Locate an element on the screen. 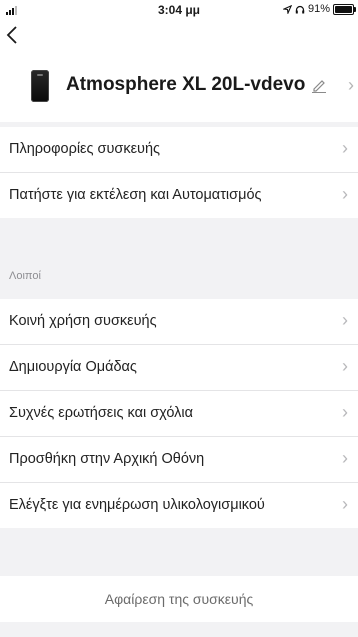 This screenshot has width=358, height=637. list-item-label: Πληροφορίες συσκευής is located at coordinates (85, 149).